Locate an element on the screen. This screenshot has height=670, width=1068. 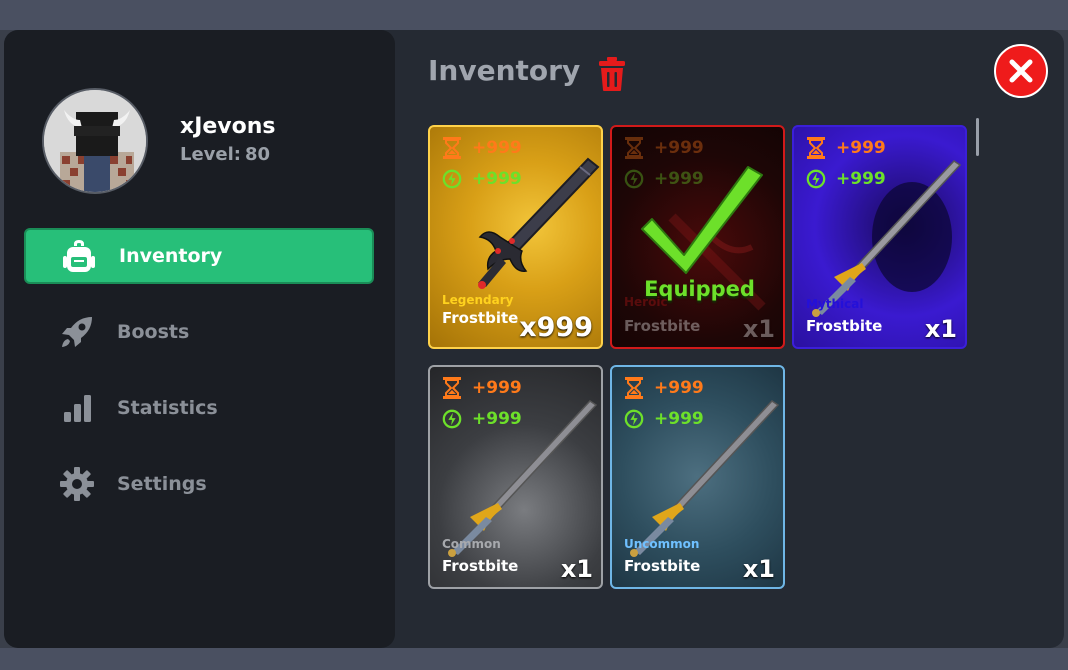
level-value: 80 is located at coordinates (258, 154).